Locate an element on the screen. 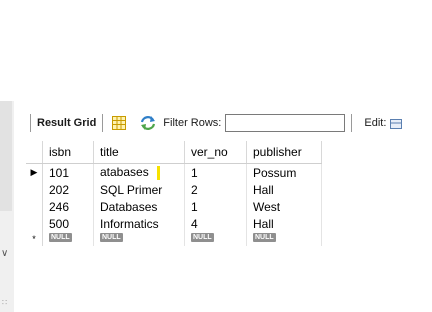 The width and height of the screenshot is (432, 312). edit-label: Edit: is located at coordinates (375, 123).